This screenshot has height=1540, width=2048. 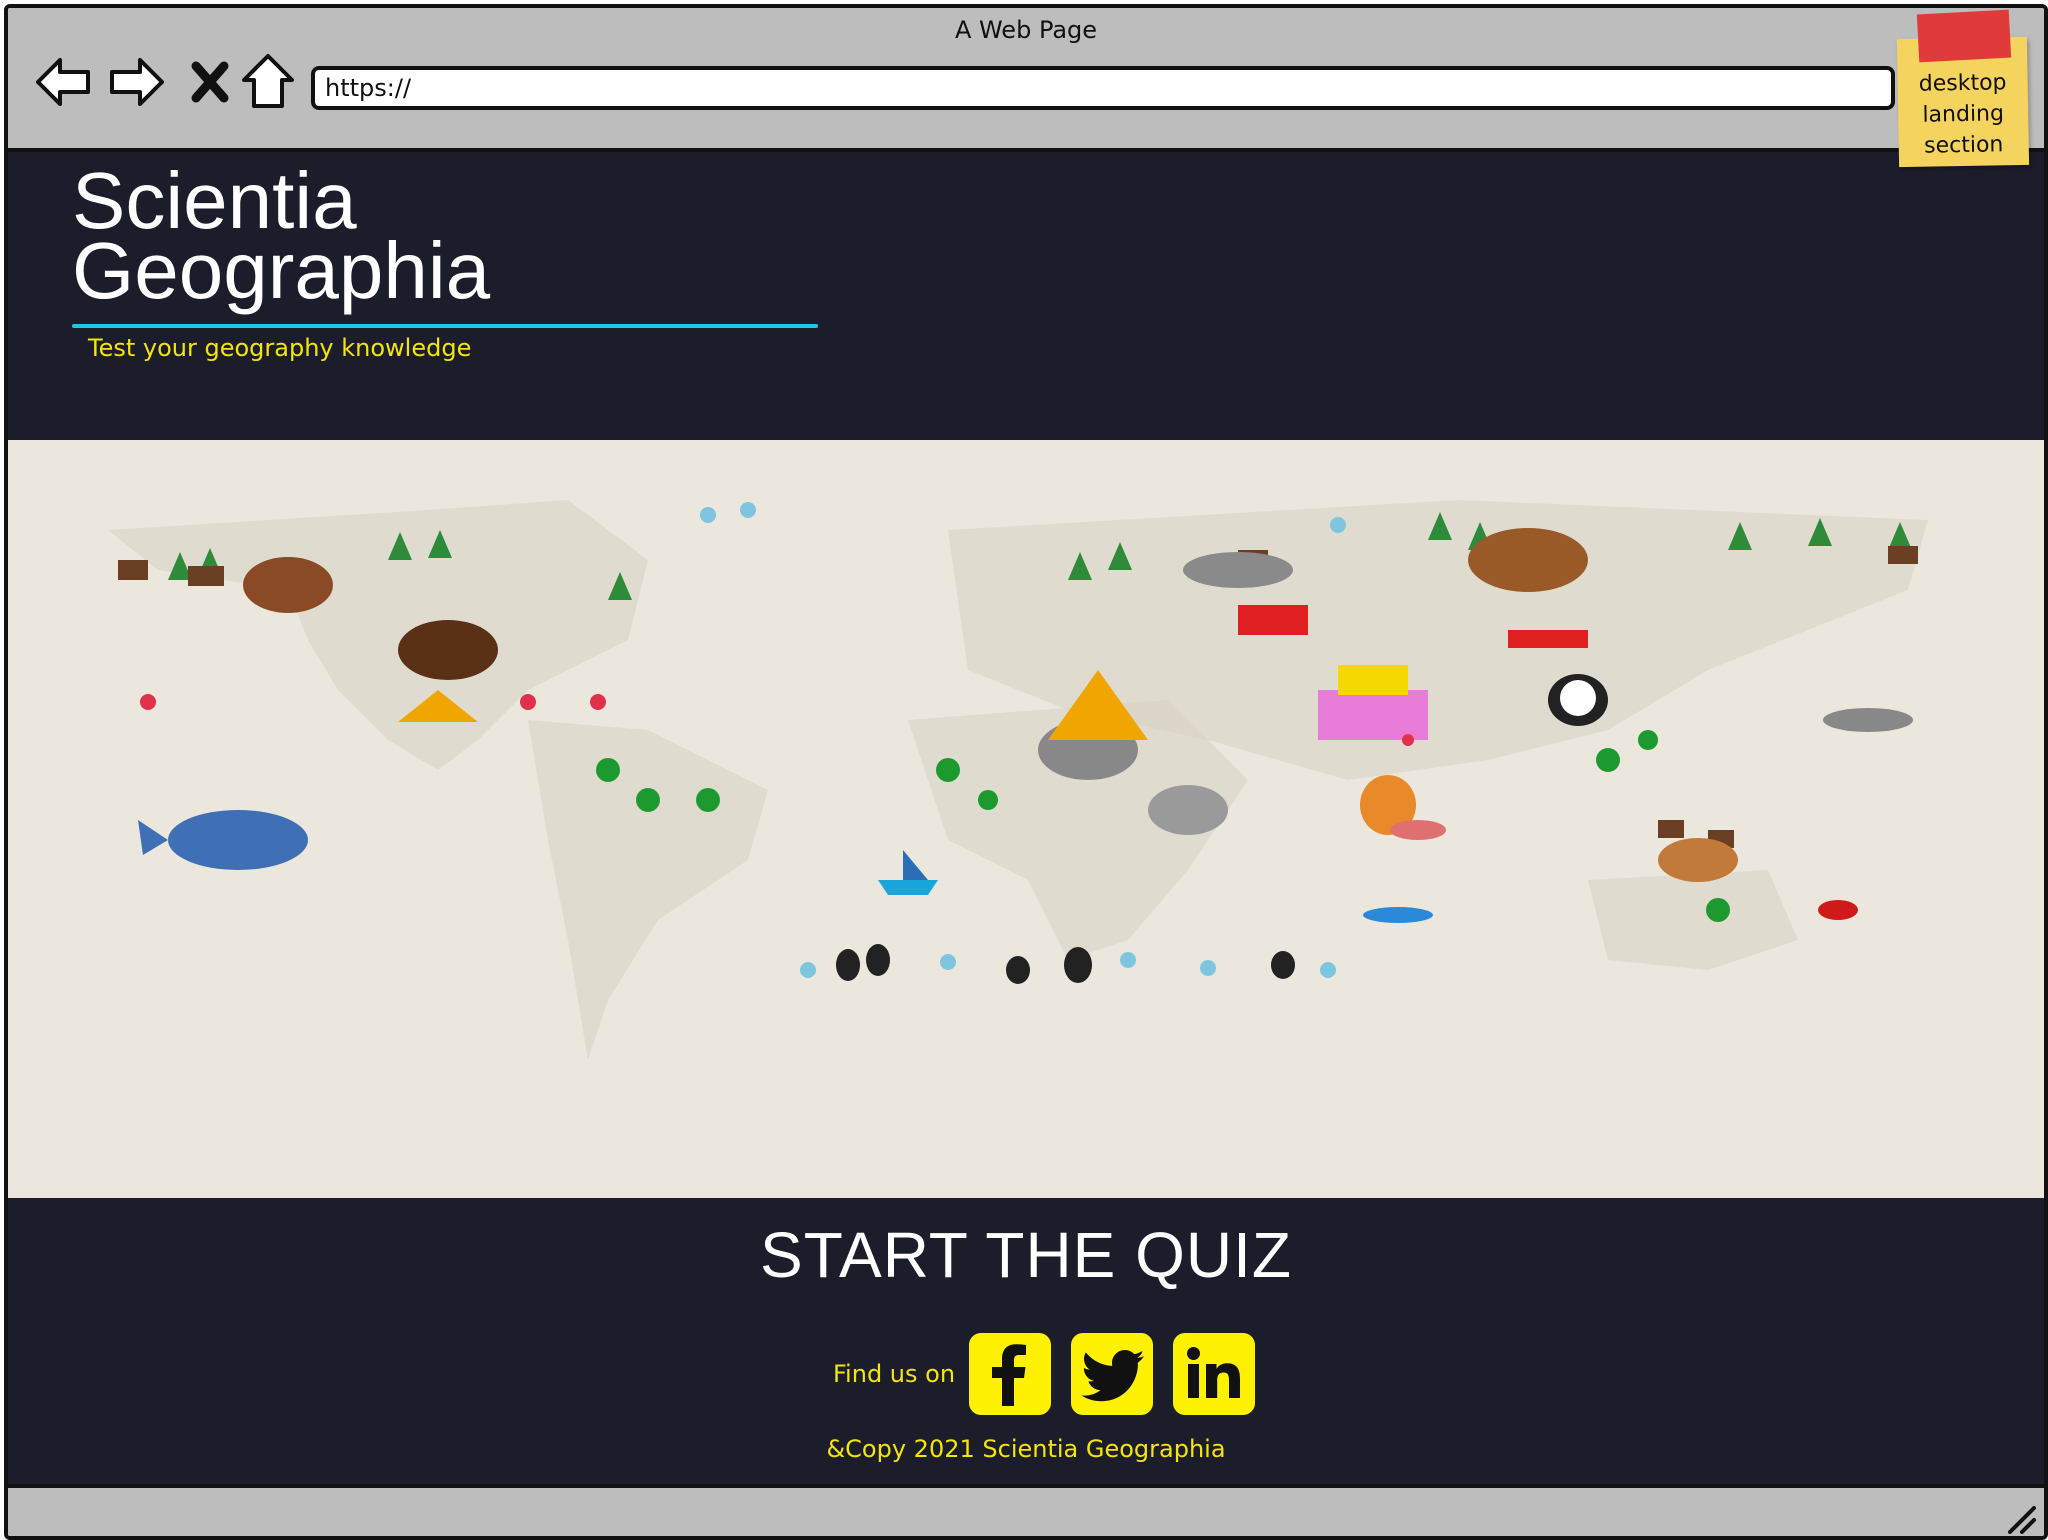 What do you see at coordinates (445, 326) in the screenshot?
I see `title-underline` at bounding box center [445, 326].